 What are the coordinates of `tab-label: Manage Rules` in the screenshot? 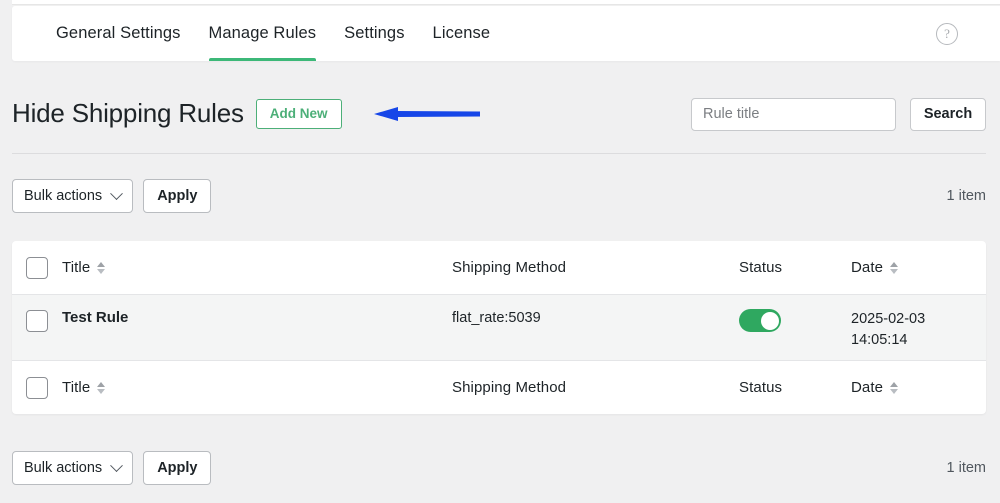 It's located at (262, 33).